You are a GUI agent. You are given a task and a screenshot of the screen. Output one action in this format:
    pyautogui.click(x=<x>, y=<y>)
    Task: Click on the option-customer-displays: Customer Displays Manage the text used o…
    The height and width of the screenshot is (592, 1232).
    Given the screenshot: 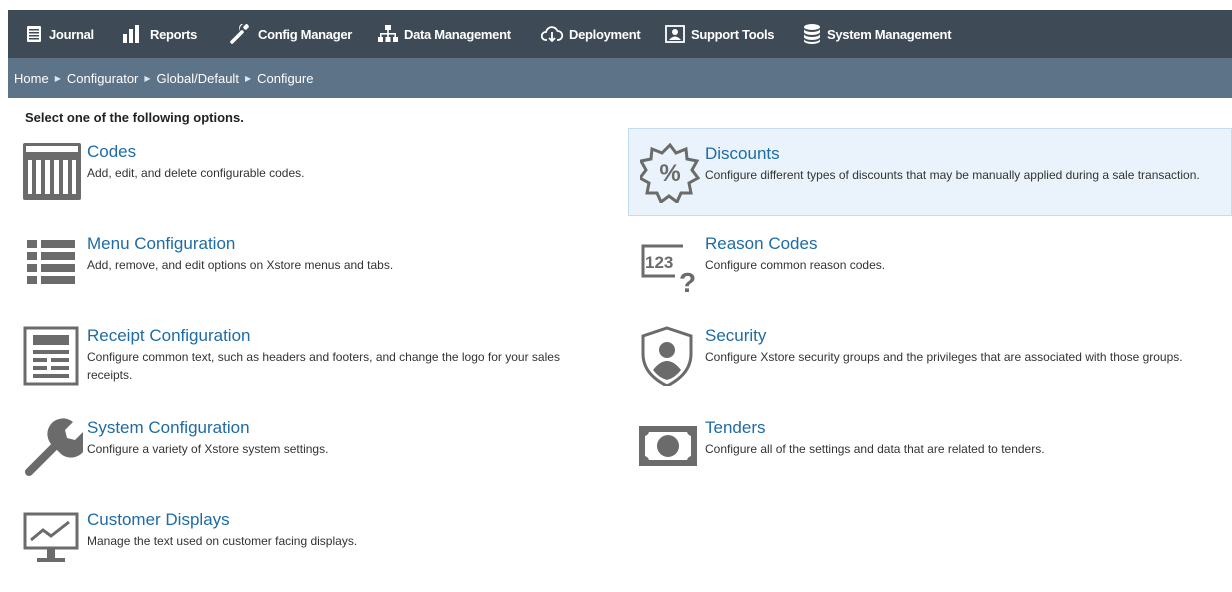 What is the action you would take?
    pyautogui.click(x=323, y=550)
    